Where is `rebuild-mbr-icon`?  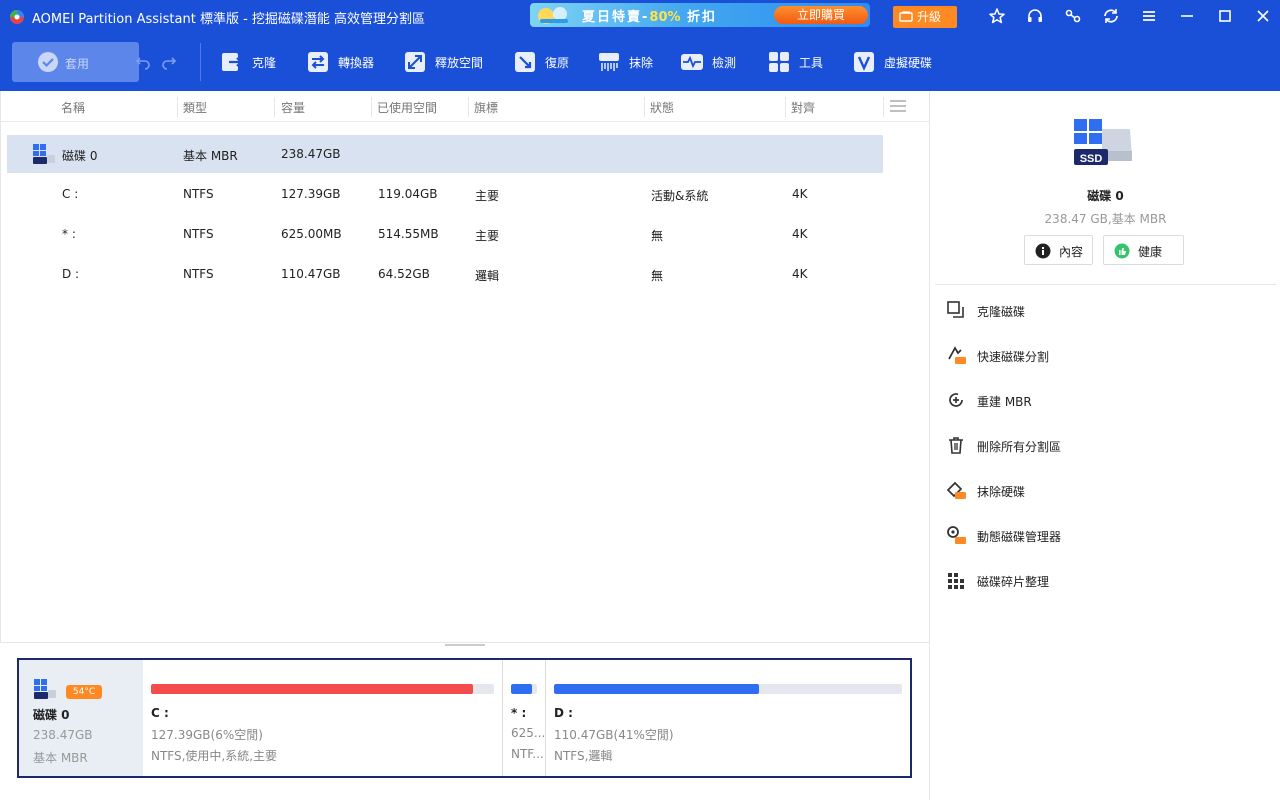 rebuild-mbr-icon is located at coordinates (956, 400).